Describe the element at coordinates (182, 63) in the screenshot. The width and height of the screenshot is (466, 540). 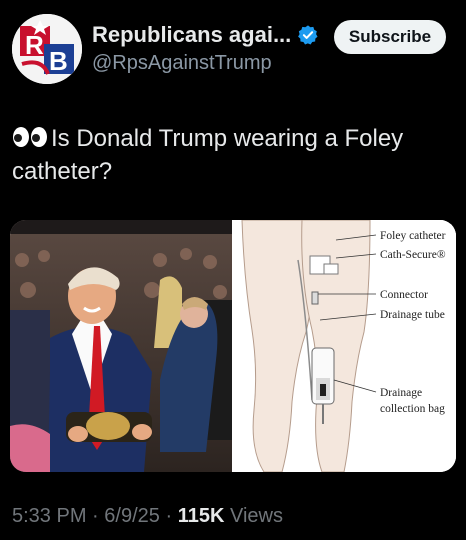
I see `user-handle: @RpsAgainstTrump` at that location.